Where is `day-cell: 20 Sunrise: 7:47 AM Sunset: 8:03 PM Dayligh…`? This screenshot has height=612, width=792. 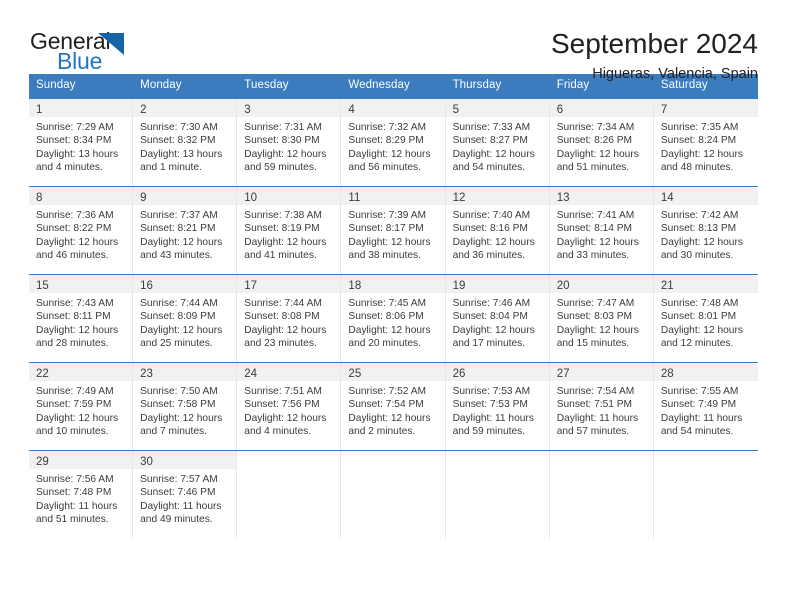 day-cell: 20 Sunrise: 7:47 AM Sunset: 8:03 PM Dayligh… is located at coordinates (601, 318).